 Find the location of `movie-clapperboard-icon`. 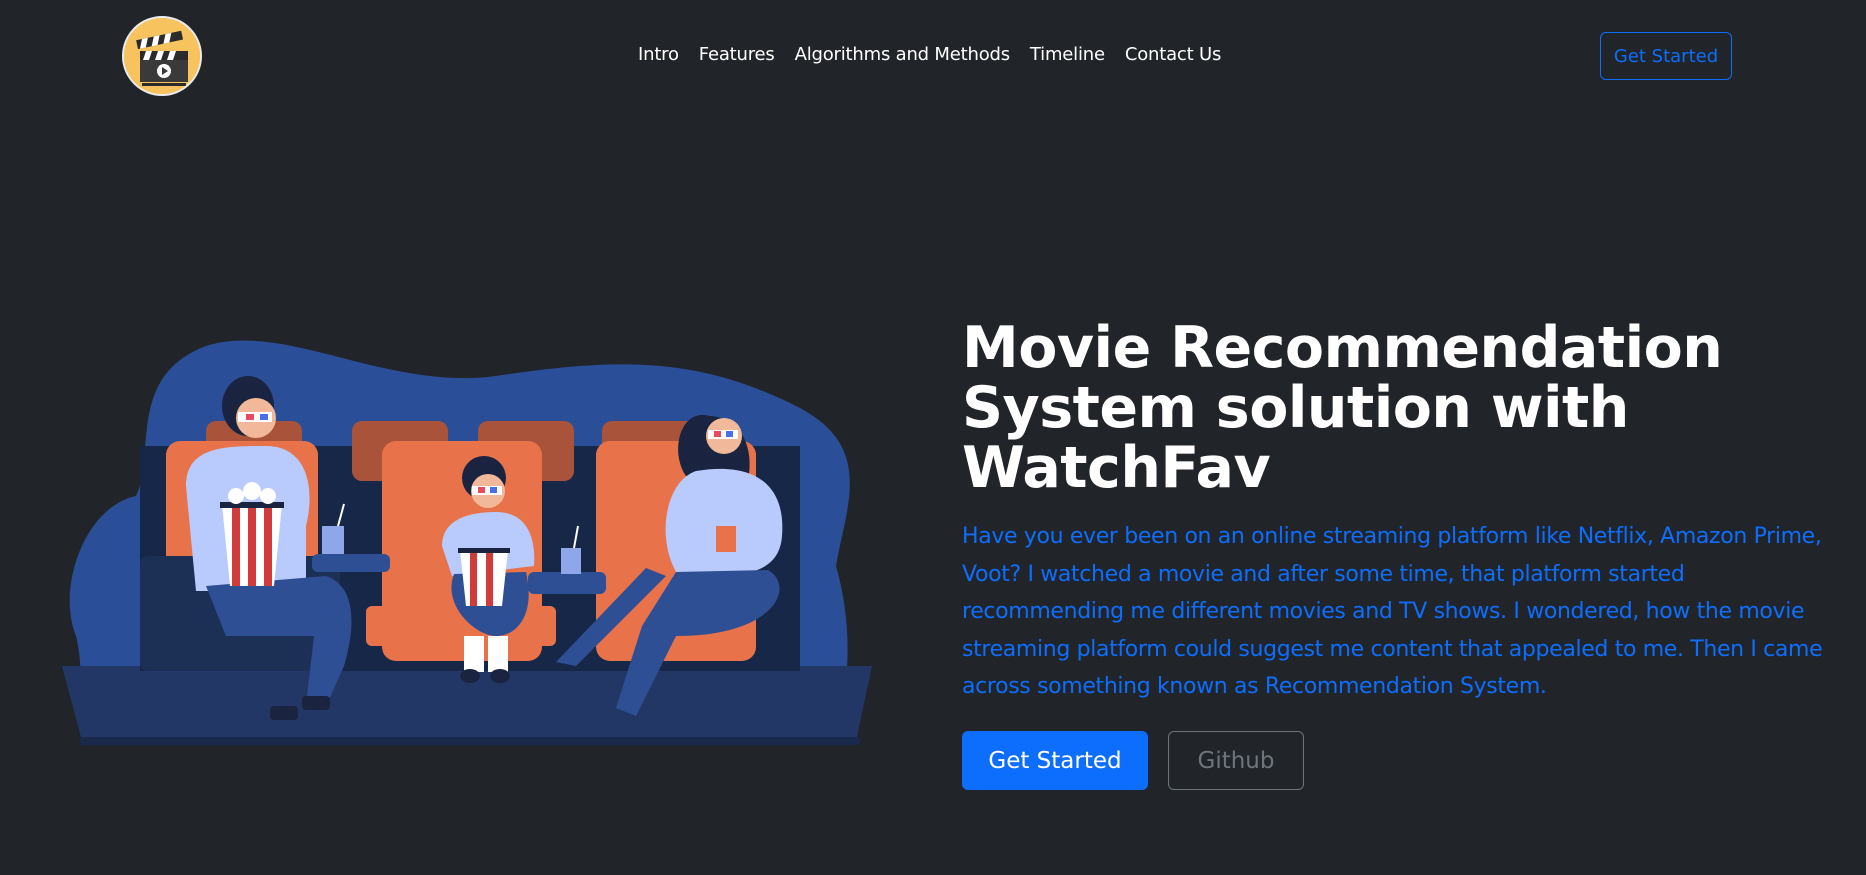

movie-clapperboard-icon is located at coordinates (162, 56).